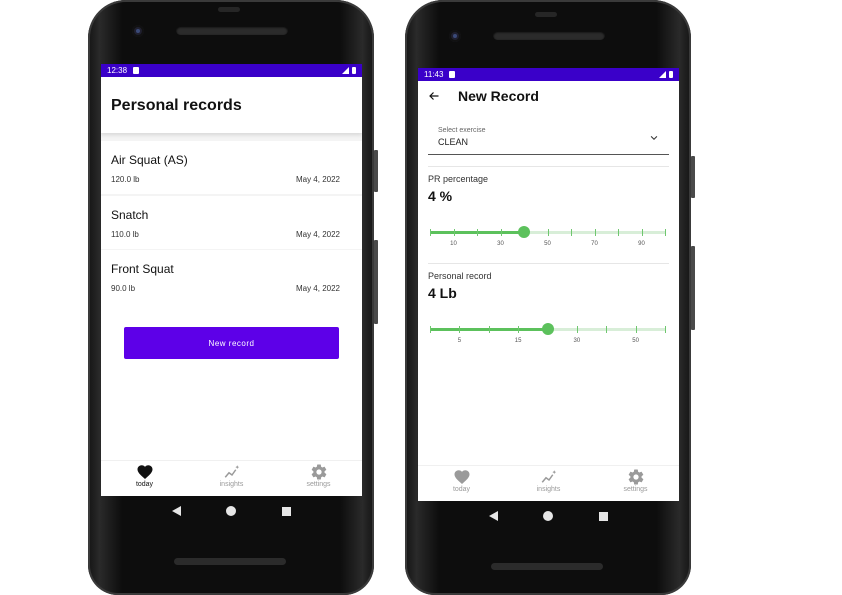  I want to click on record-slider: 5 15 30 50, so click(548, 333).